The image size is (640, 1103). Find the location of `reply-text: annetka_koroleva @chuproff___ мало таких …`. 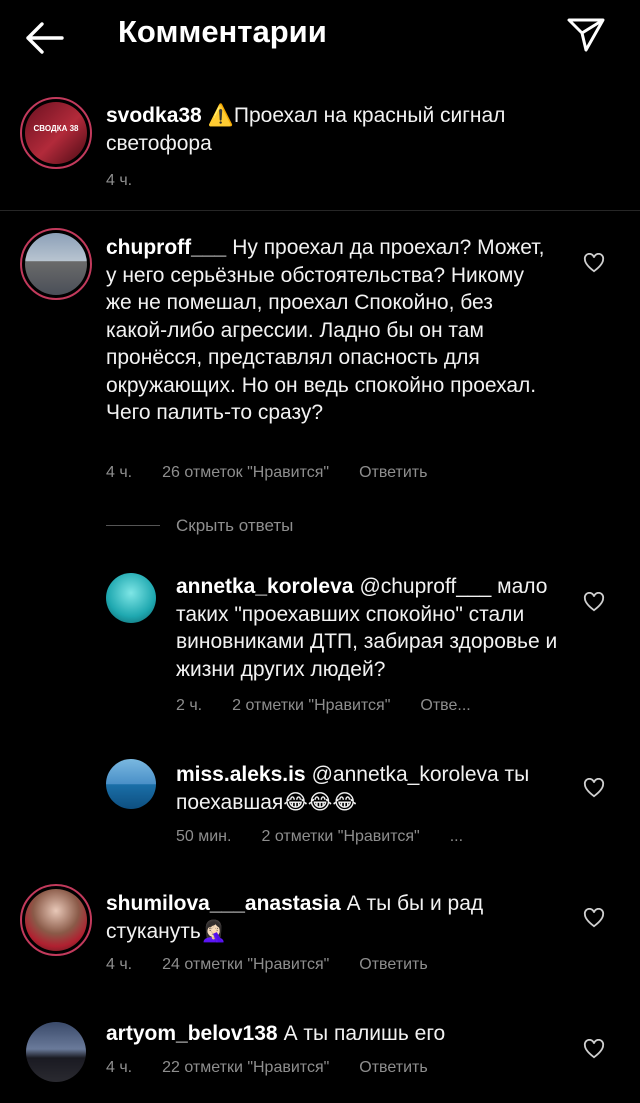

reply-text: annetka_koroleva @chuproff___ мало таких … is located at coordinates (376, 628).